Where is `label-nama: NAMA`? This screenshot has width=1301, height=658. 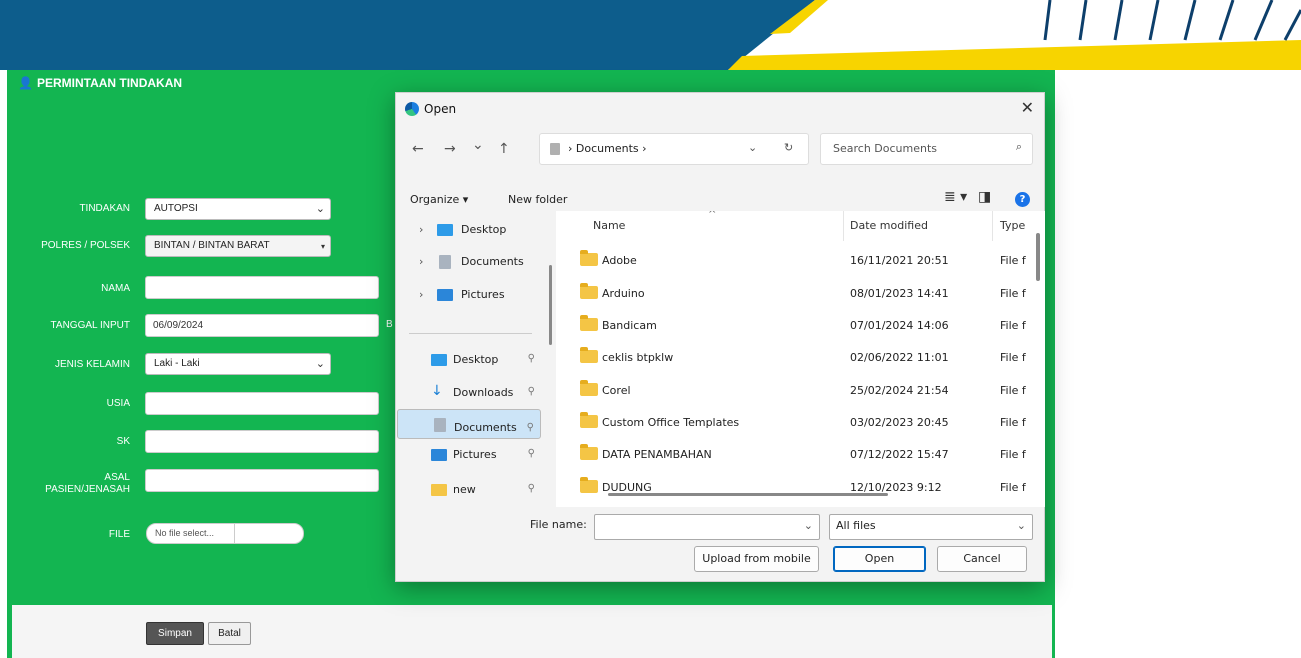 label-nama: NAMA is located at coordinates (115, 288).